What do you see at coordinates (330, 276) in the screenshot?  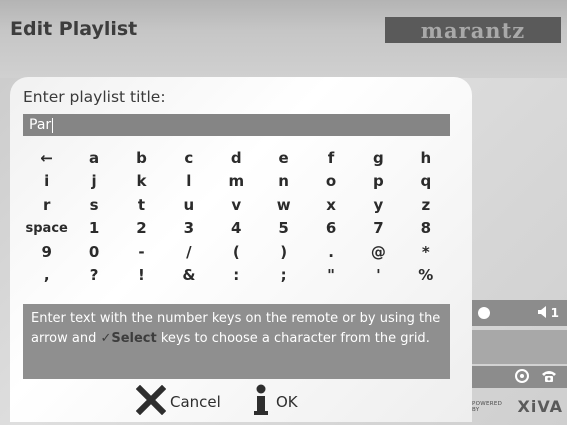 I see `grid-key: "` at bounding box center [330, 276].